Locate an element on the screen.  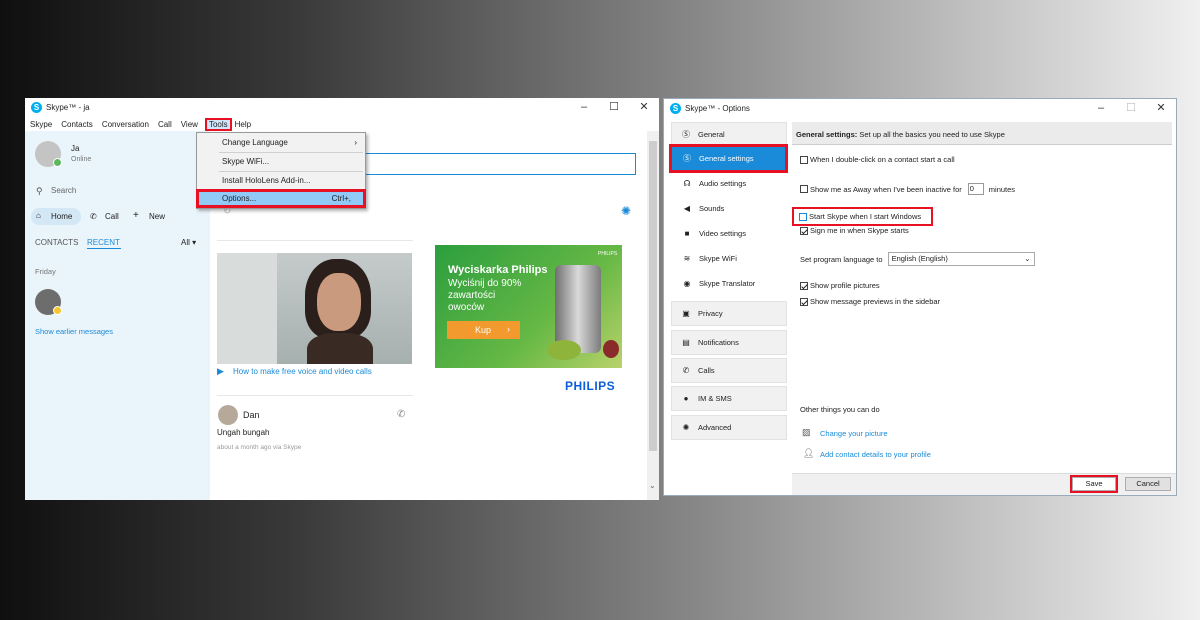
video-thumbnail is located at coordinates (314, 308).